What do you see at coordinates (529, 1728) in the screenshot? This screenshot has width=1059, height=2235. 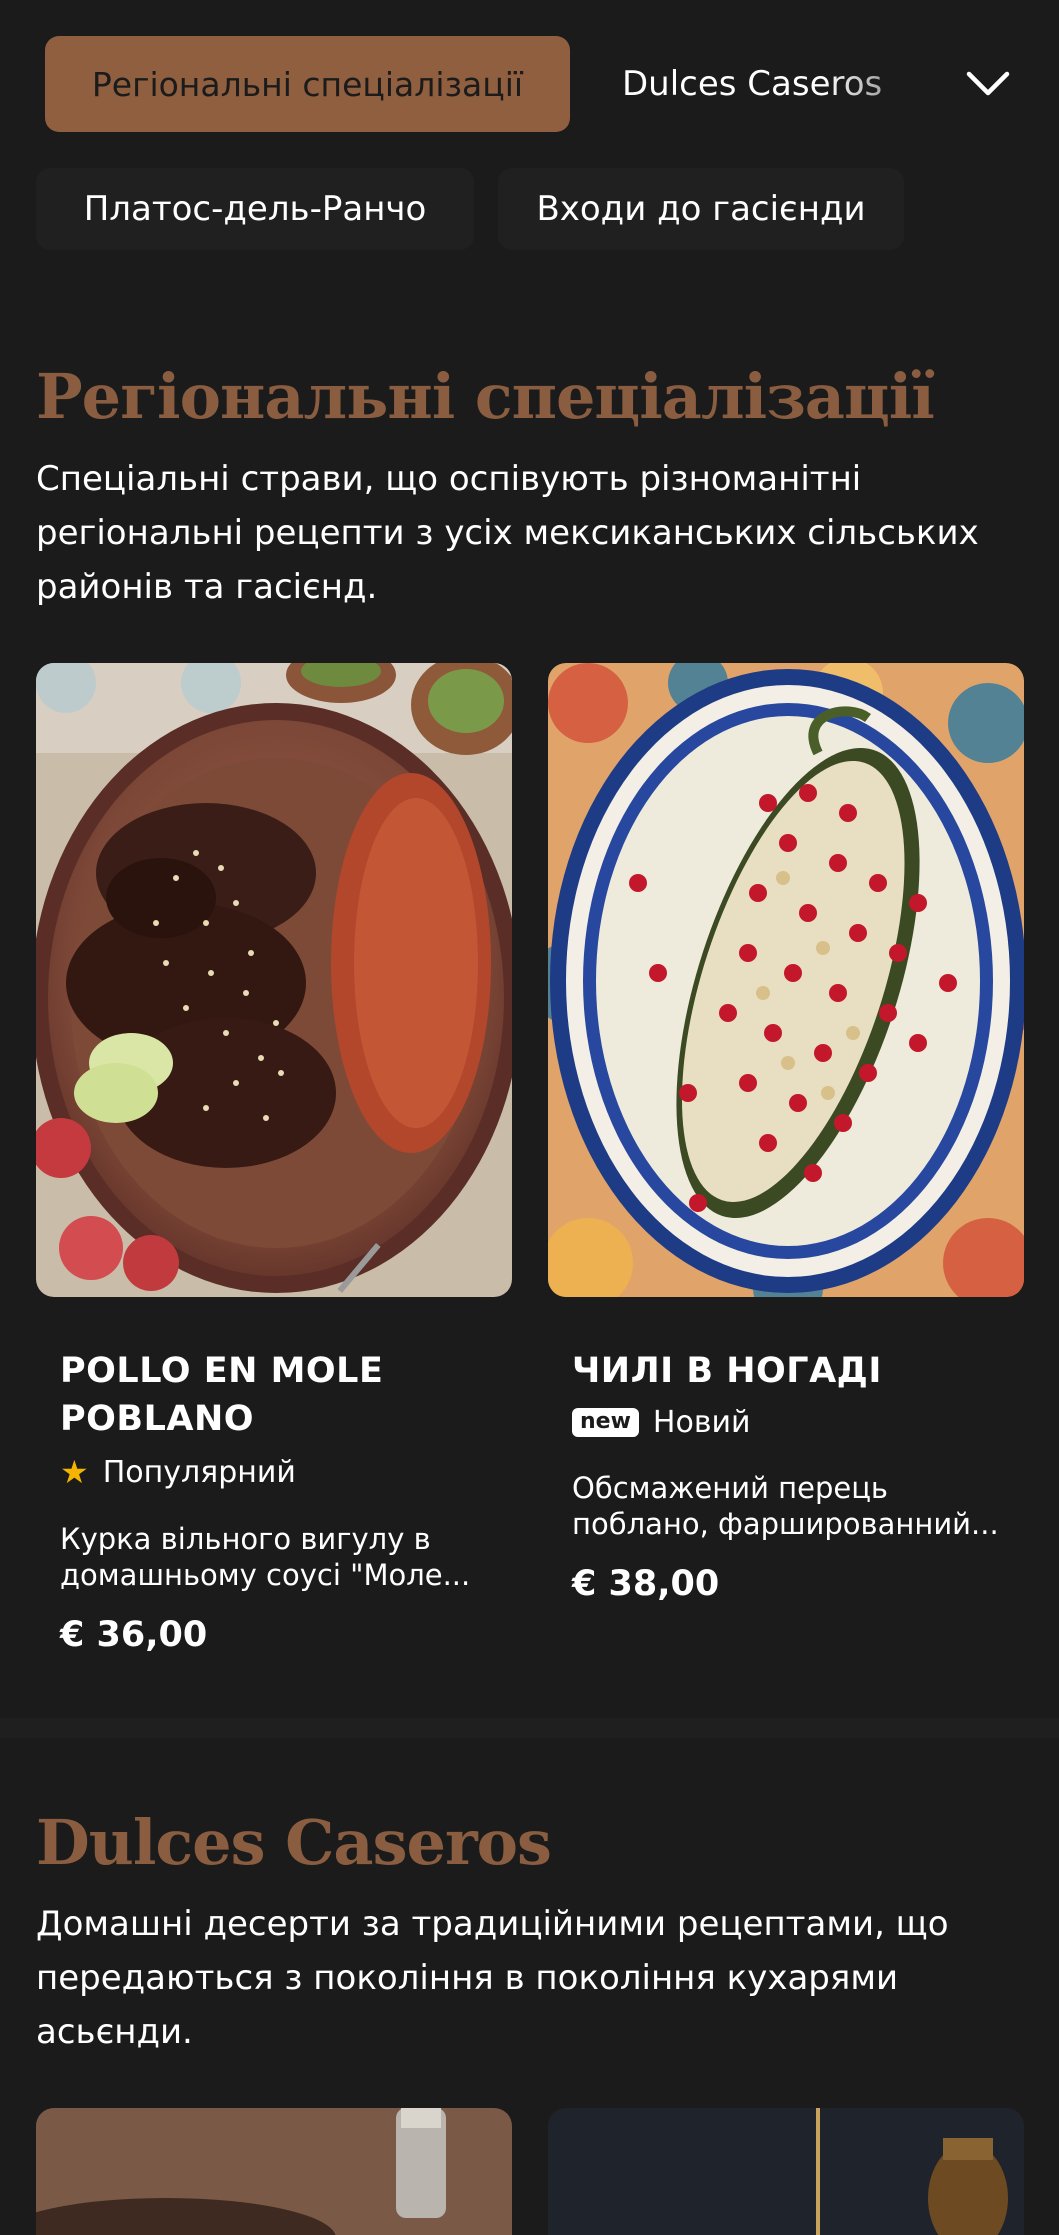 I see `section-divider` at bounding box center [529, 1728].